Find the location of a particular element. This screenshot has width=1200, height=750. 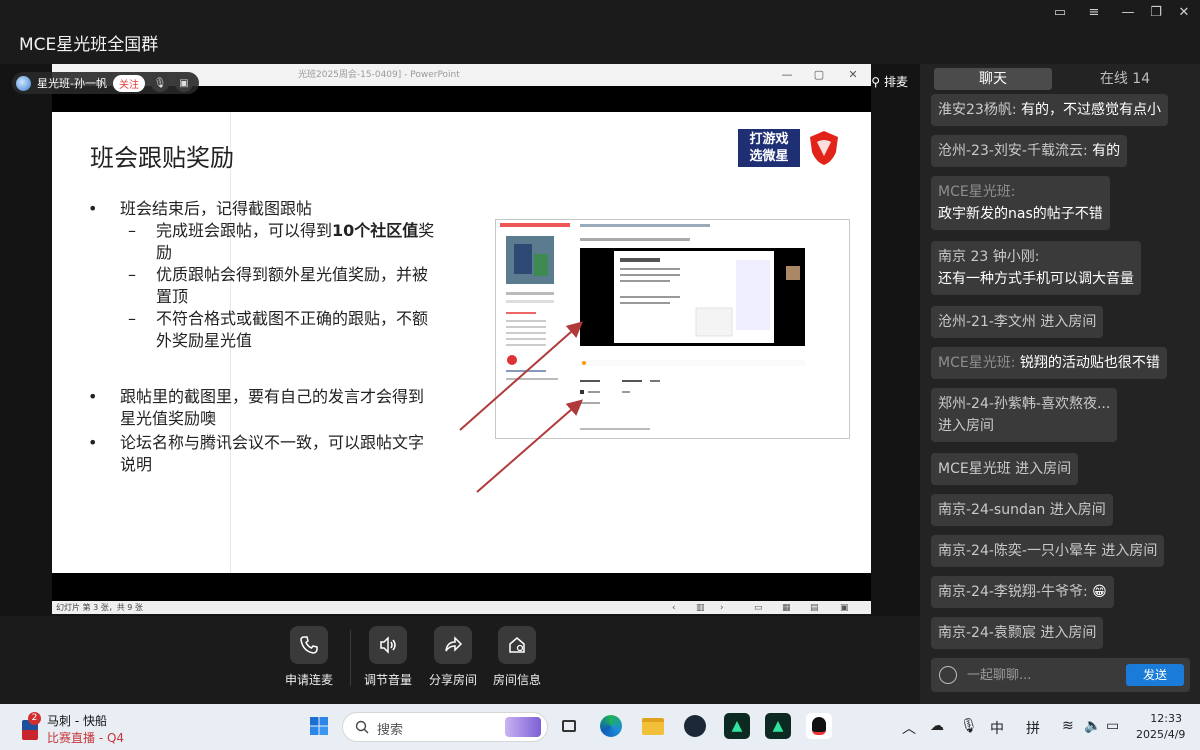

ppt-minimize-icon: — is located at coordinates (787, 75).